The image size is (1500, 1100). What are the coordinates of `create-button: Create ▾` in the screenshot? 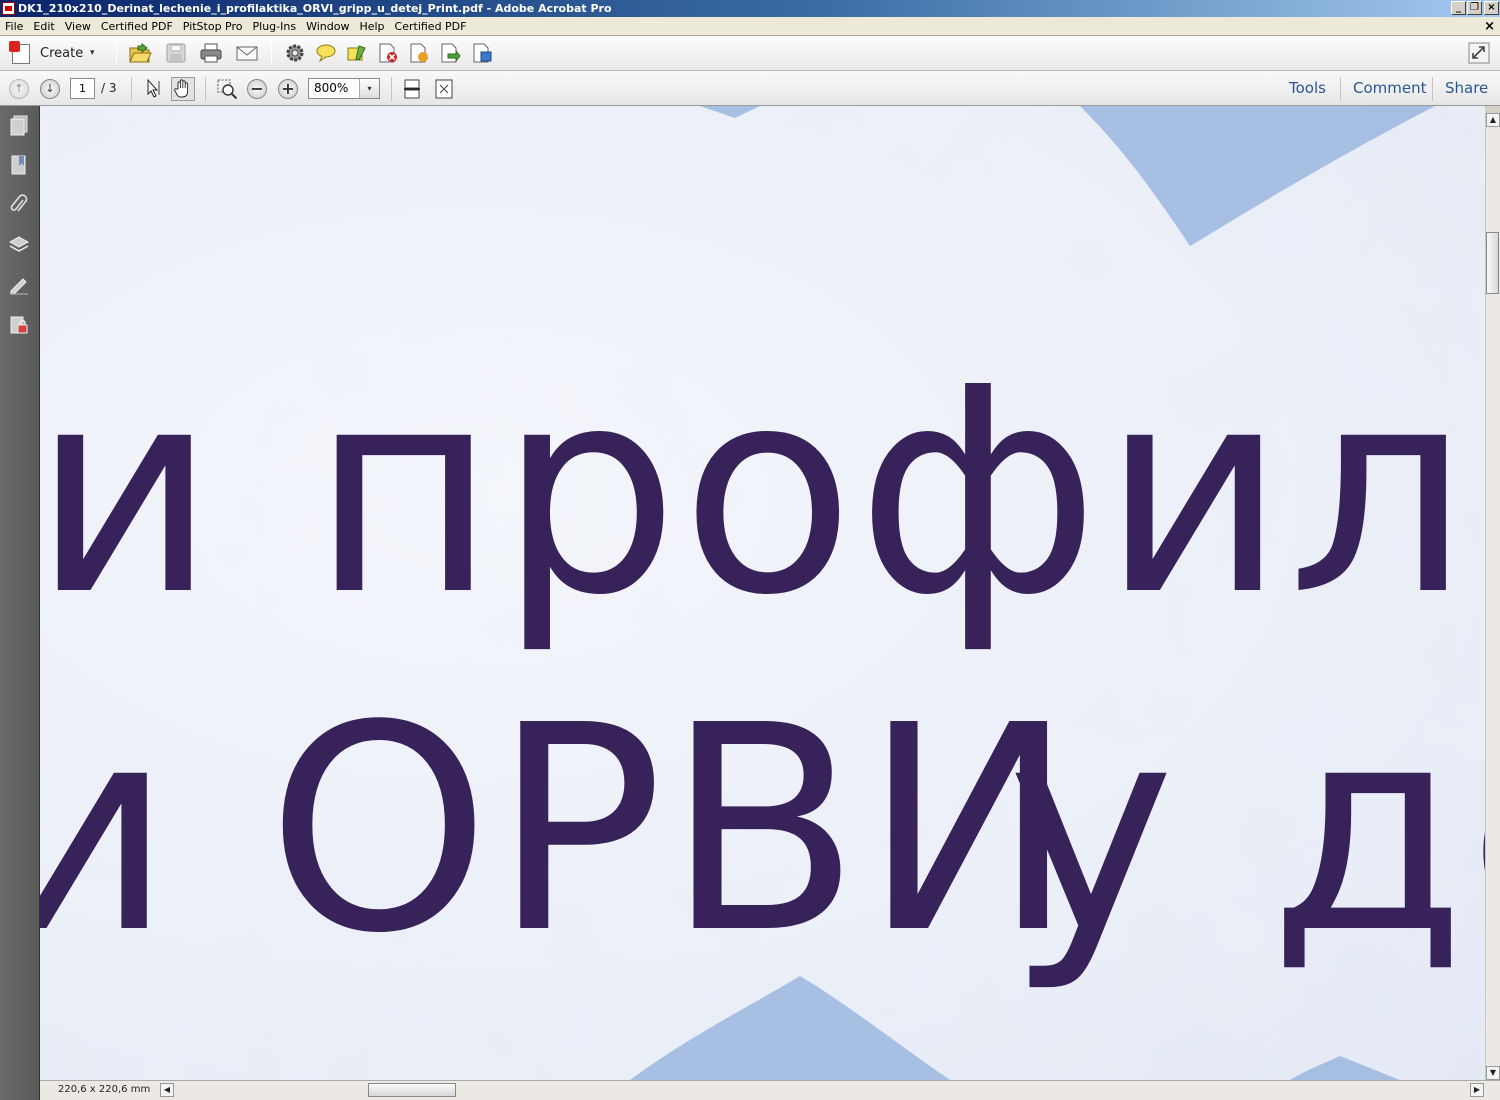 It's located at (54, 53).